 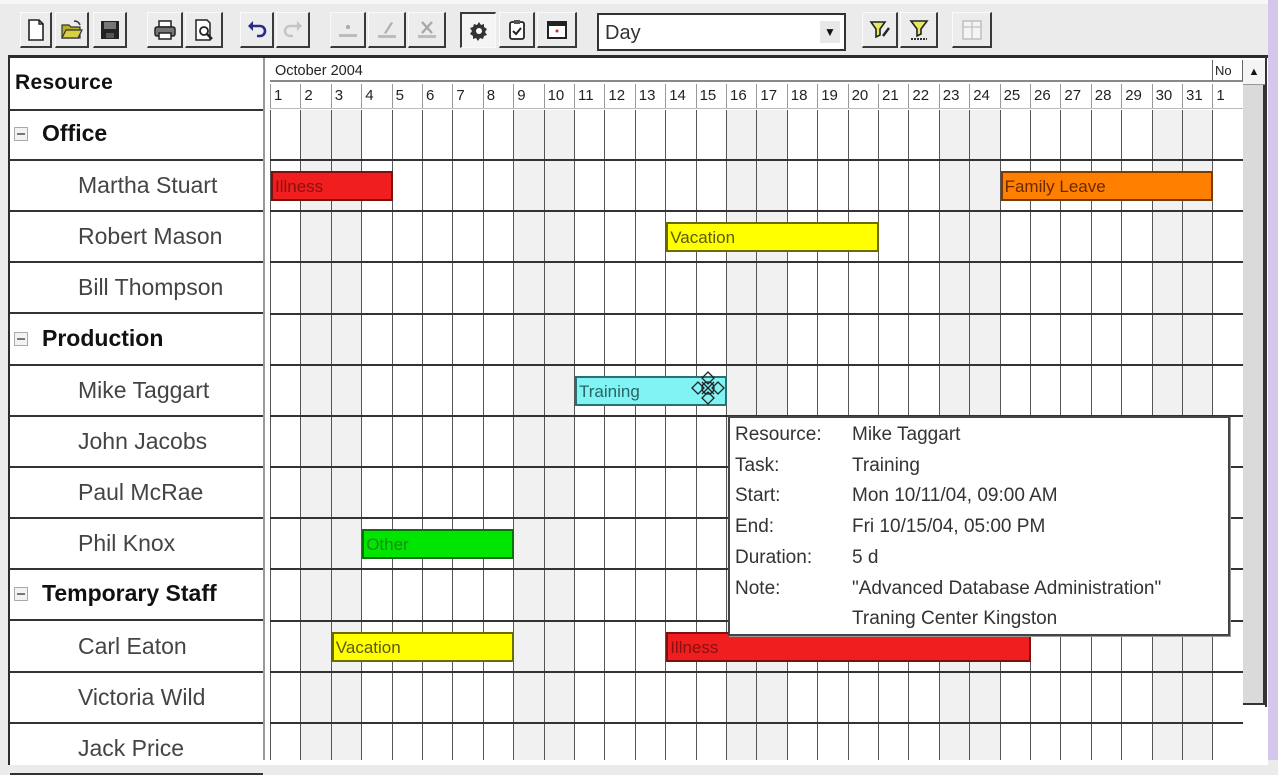 I want to click on month-header: October 2004, so click(x=741, y=71).